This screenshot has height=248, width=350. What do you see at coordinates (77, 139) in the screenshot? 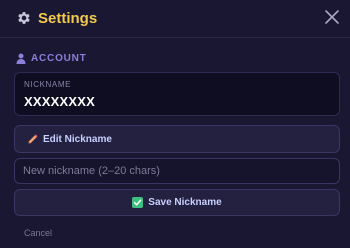
I see `edit-nickname-label: Edit Nickname` at bounding box center [77, 139].